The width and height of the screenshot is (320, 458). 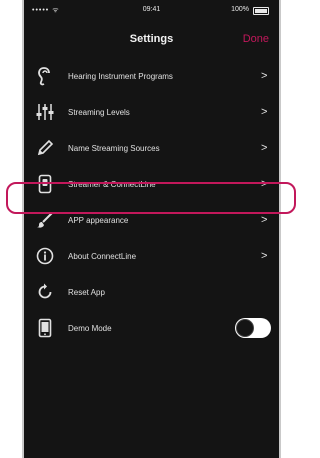 I want to click on done-button: Done, so click(x=256, y=39).